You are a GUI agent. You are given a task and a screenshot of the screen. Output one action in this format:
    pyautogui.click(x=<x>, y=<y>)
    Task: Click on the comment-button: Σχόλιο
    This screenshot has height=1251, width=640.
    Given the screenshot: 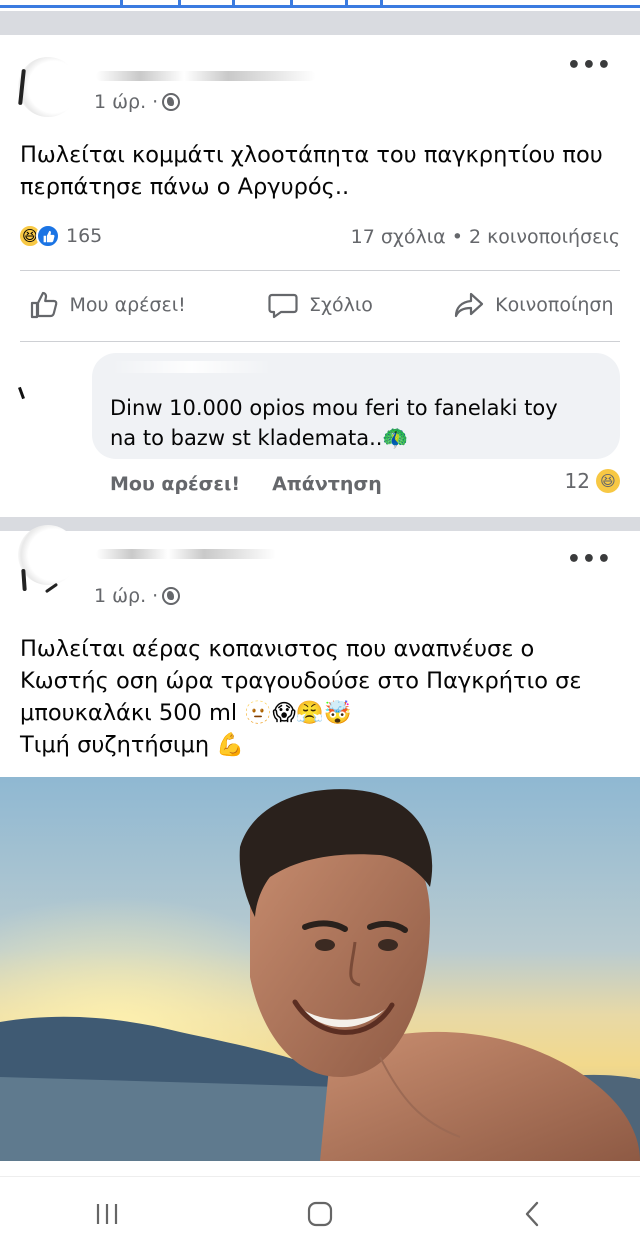 What is the action you would take?
    pyautogui.click(x=319, y=305)
    